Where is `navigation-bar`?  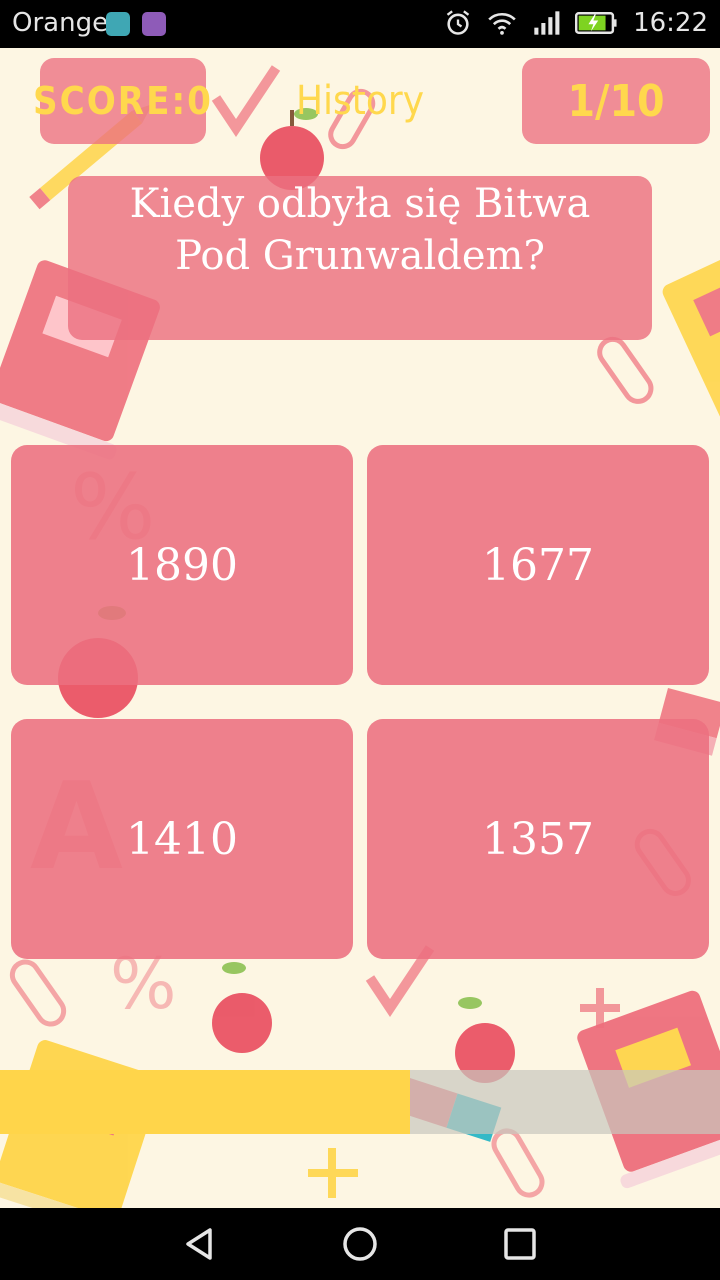 navigation-bar is located at coordinates (360, 1244).